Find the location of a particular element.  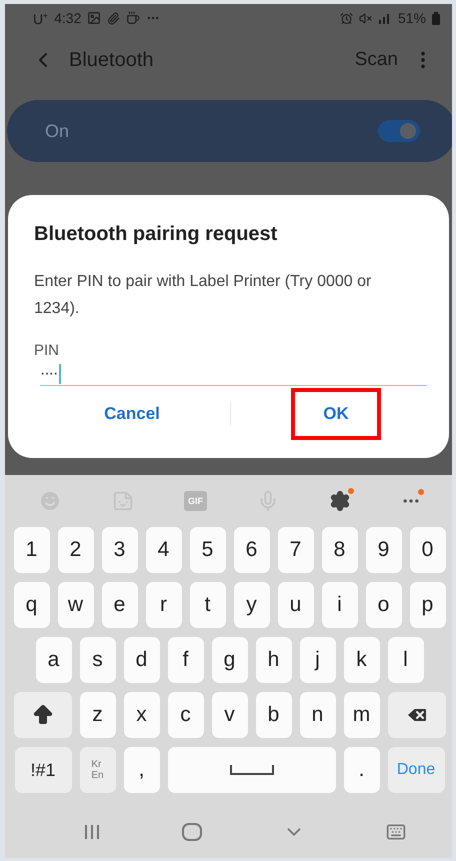

space-icon is located at coordinates (252, 770).